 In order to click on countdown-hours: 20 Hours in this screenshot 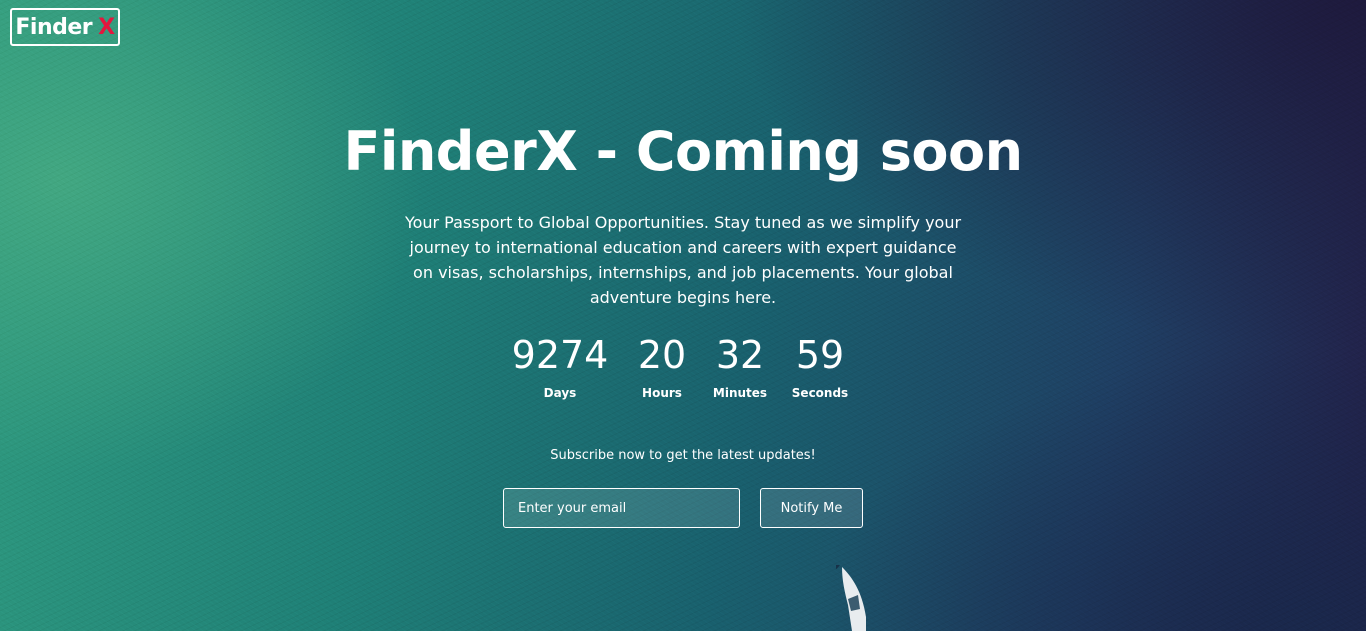, I will do `click(662, 365)`.